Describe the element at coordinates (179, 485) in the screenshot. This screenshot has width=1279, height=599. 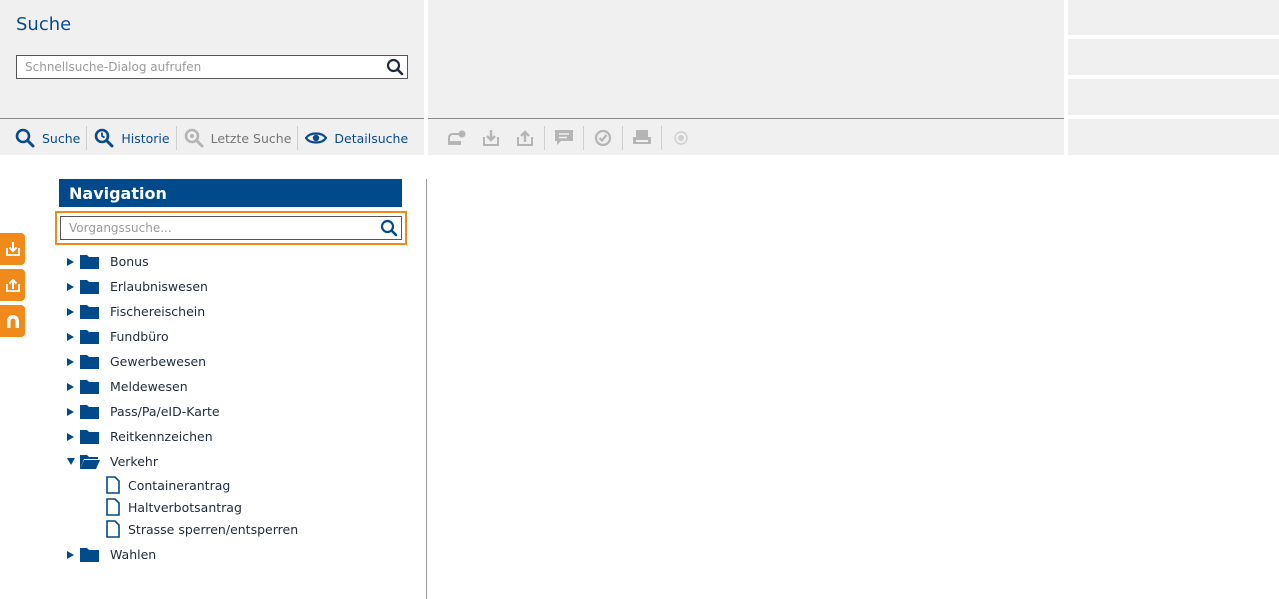
I see `tree-leaf-label: Containerantrag` at that location.